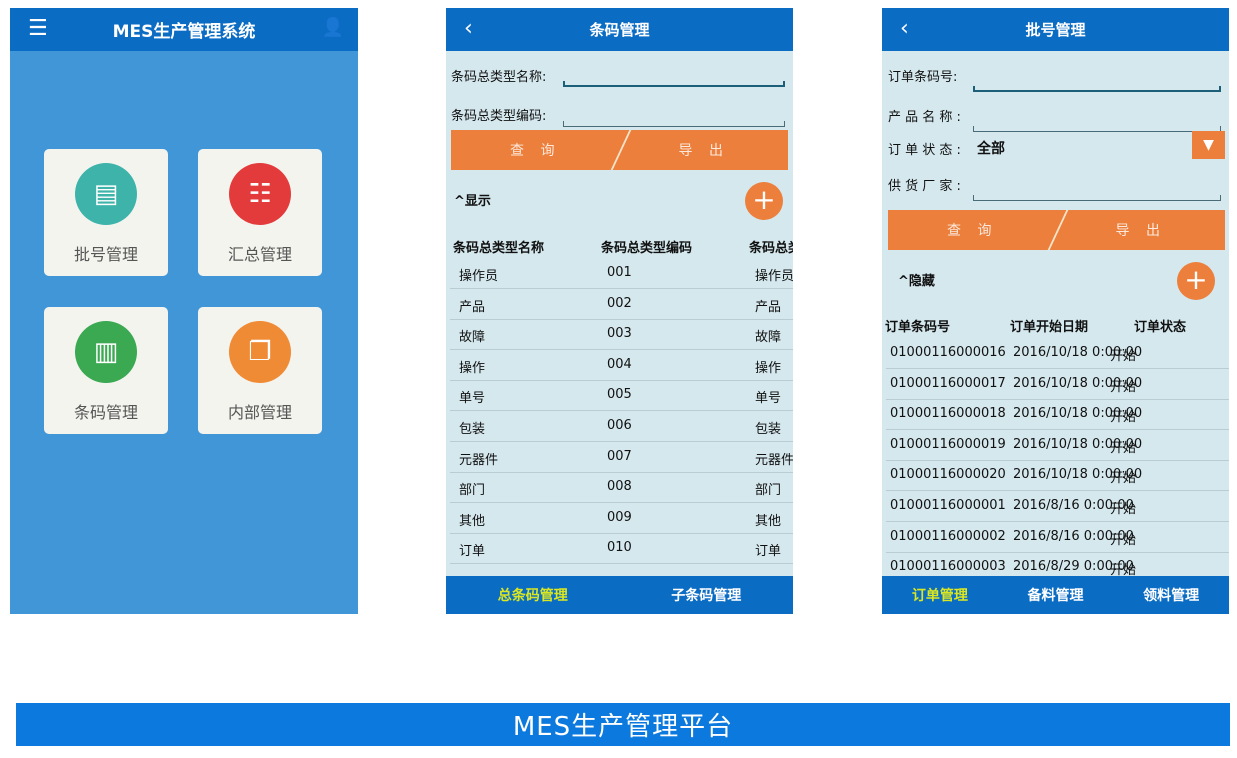  I want to click on table-cell: 01000116000003, so click(948, 567).